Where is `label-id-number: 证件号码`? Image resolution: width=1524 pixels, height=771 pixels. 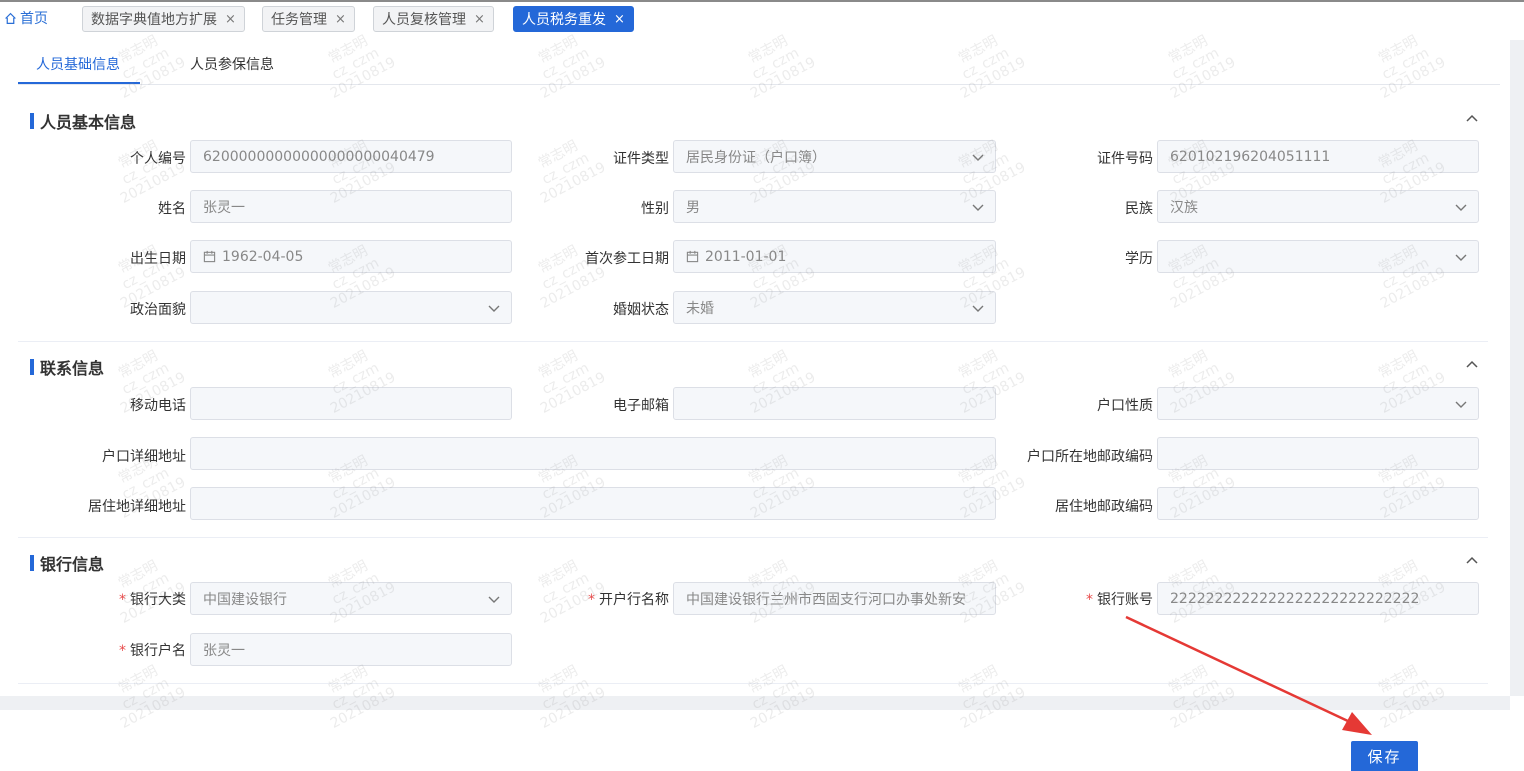 label-id-number: 证件号码 is located at coordinates (1125, 159).